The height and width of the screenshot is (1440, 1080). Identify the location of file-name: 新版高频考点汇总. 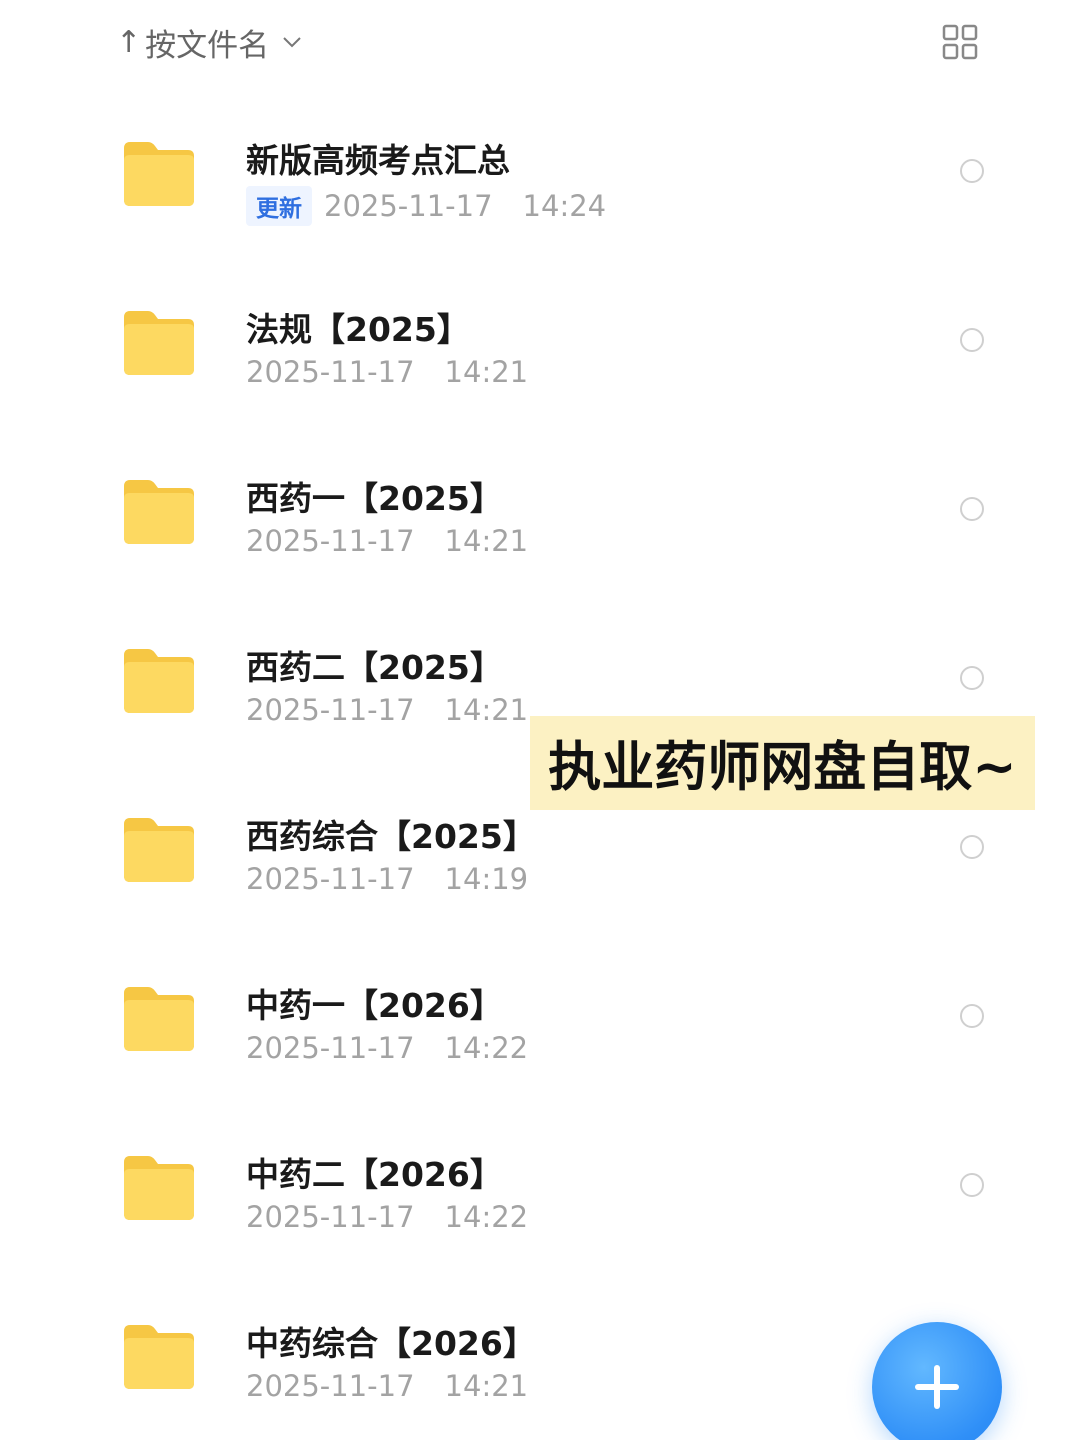
(378, 160).